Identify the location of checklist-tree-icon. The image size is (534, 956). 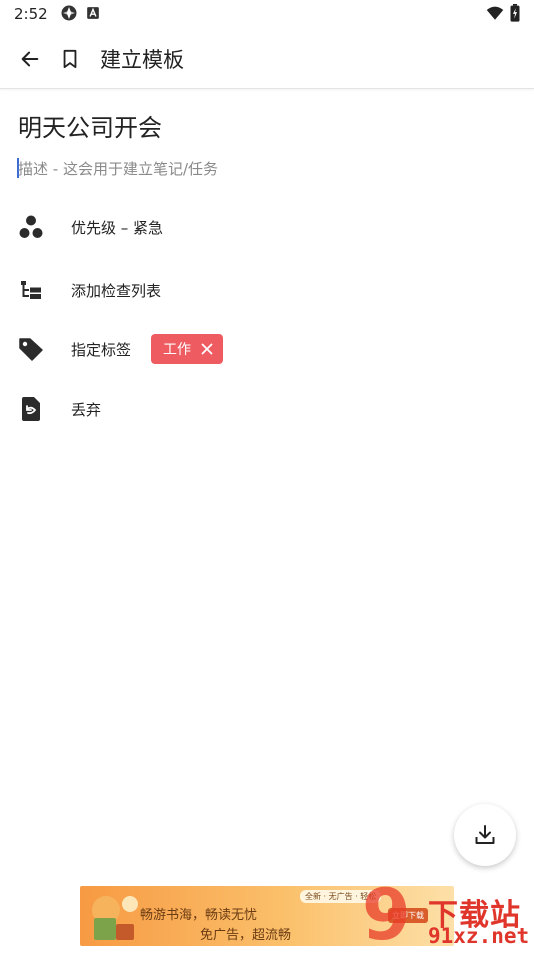
(31, 290).